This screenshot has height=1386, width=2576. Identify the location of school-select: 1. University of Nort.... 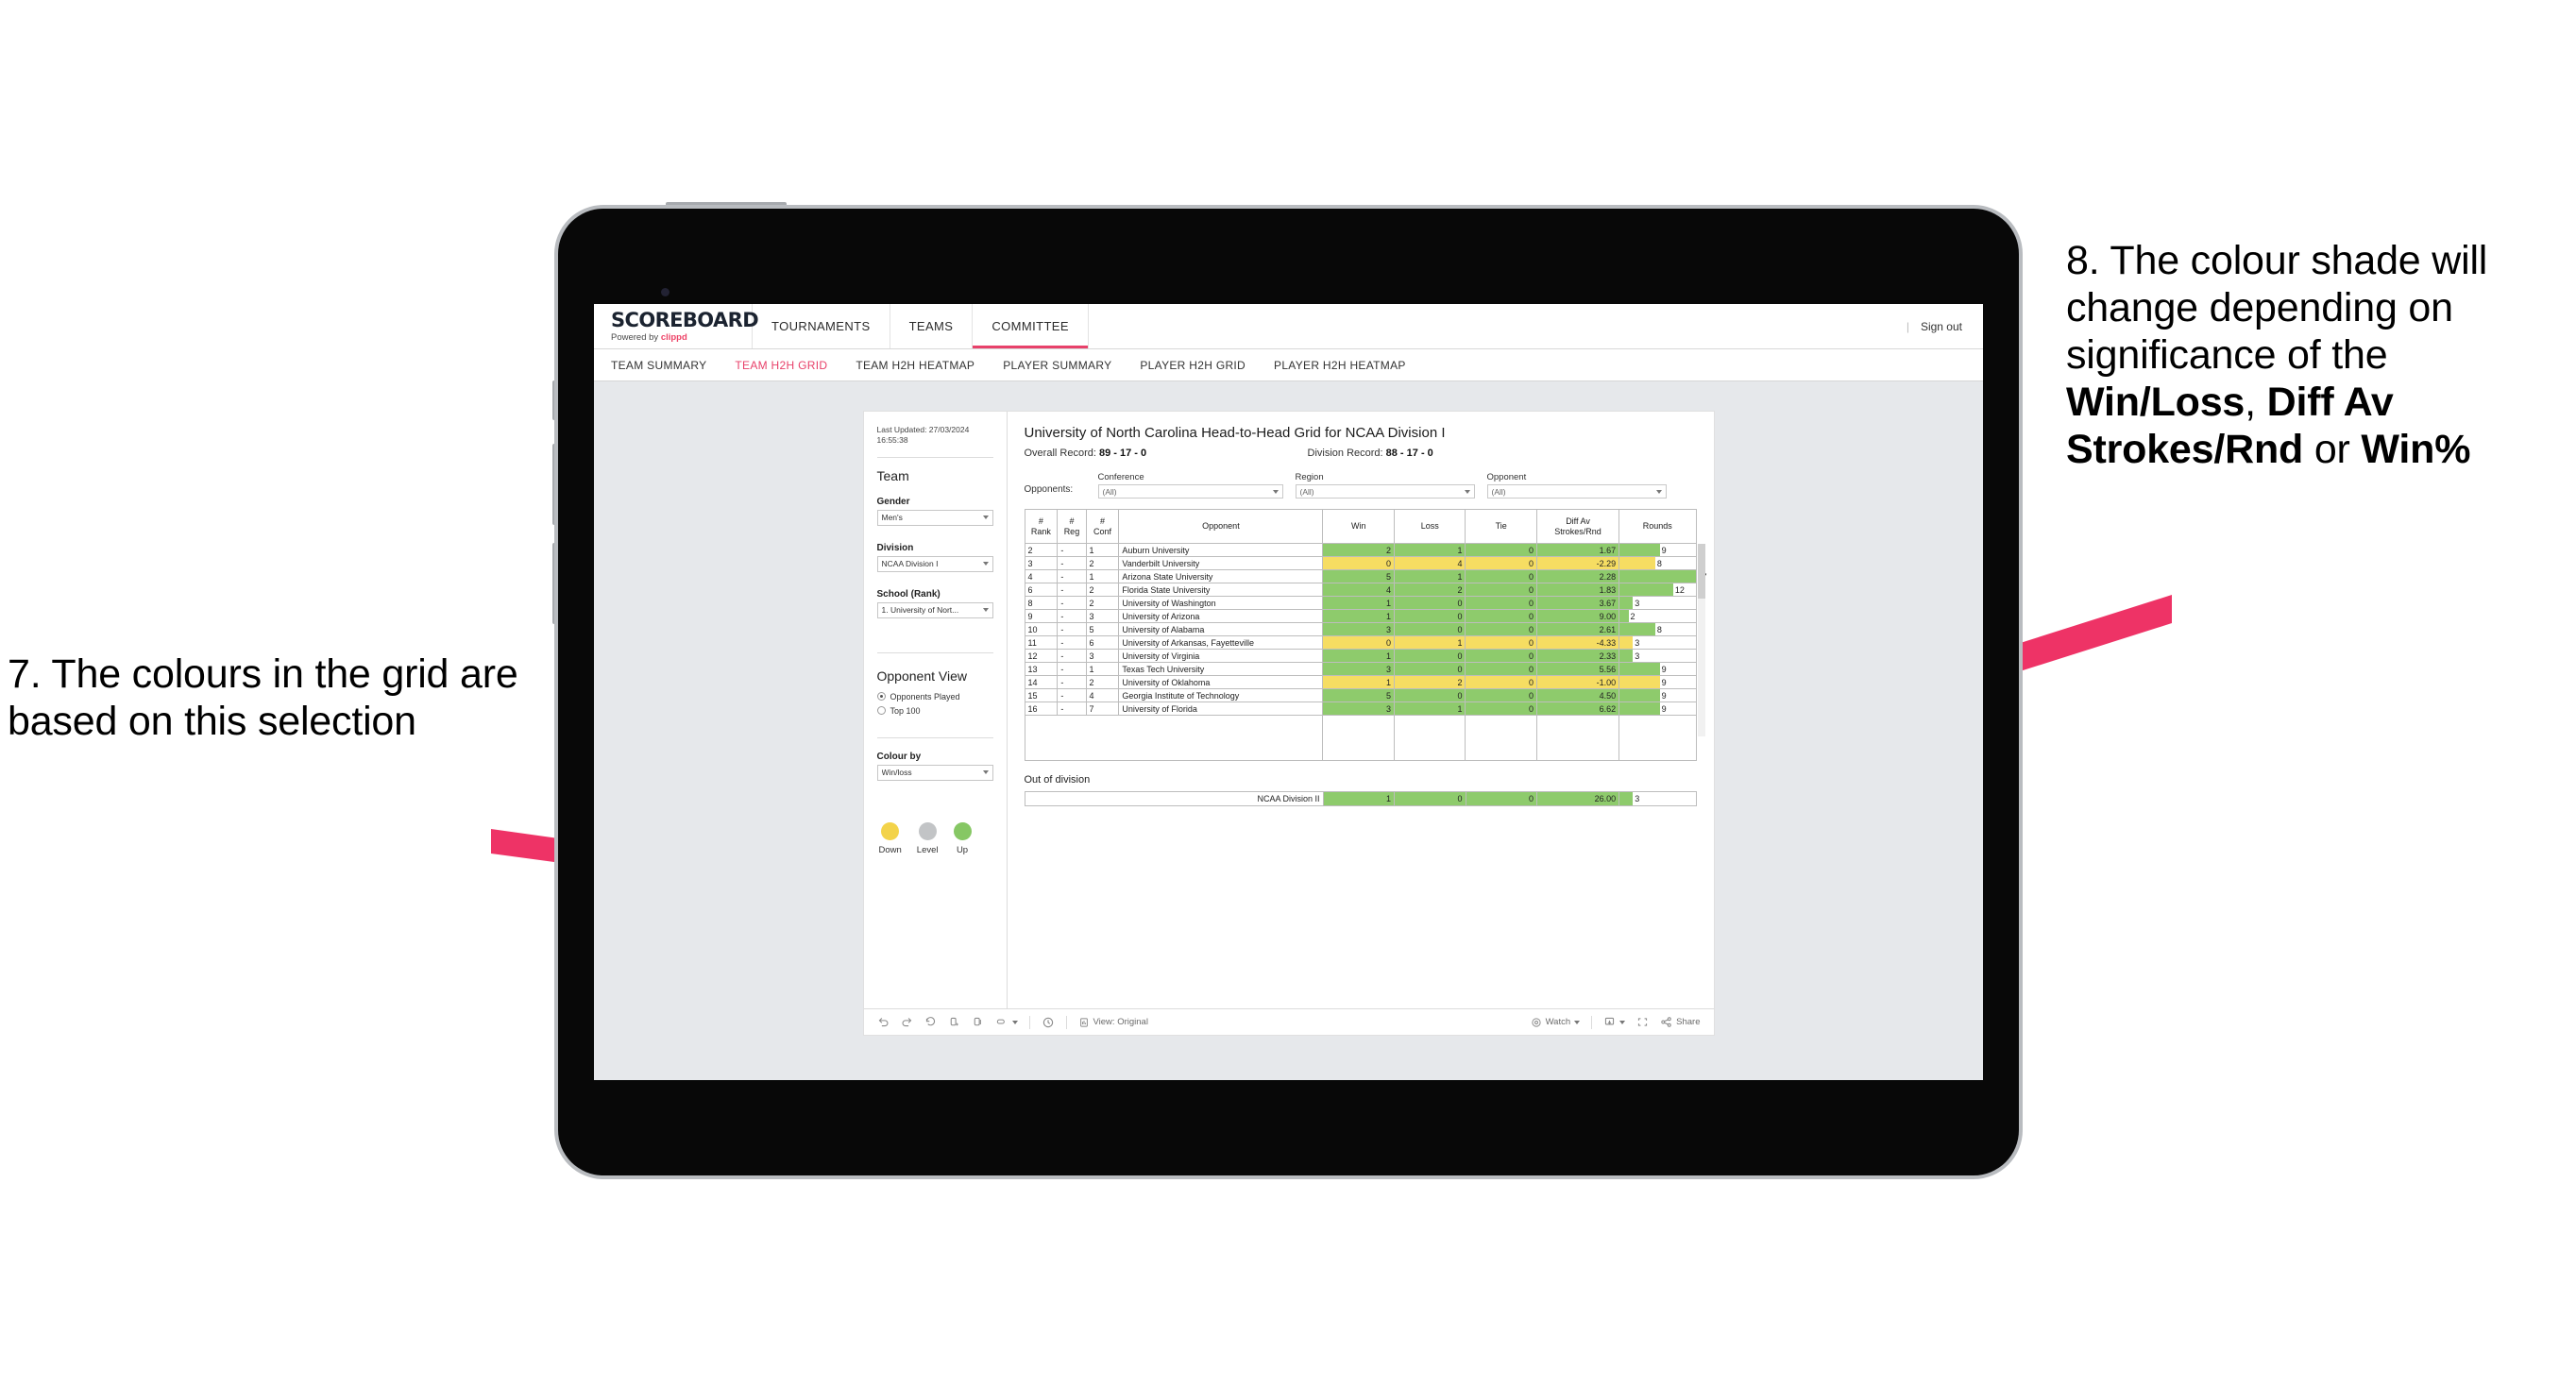
(934, 609).